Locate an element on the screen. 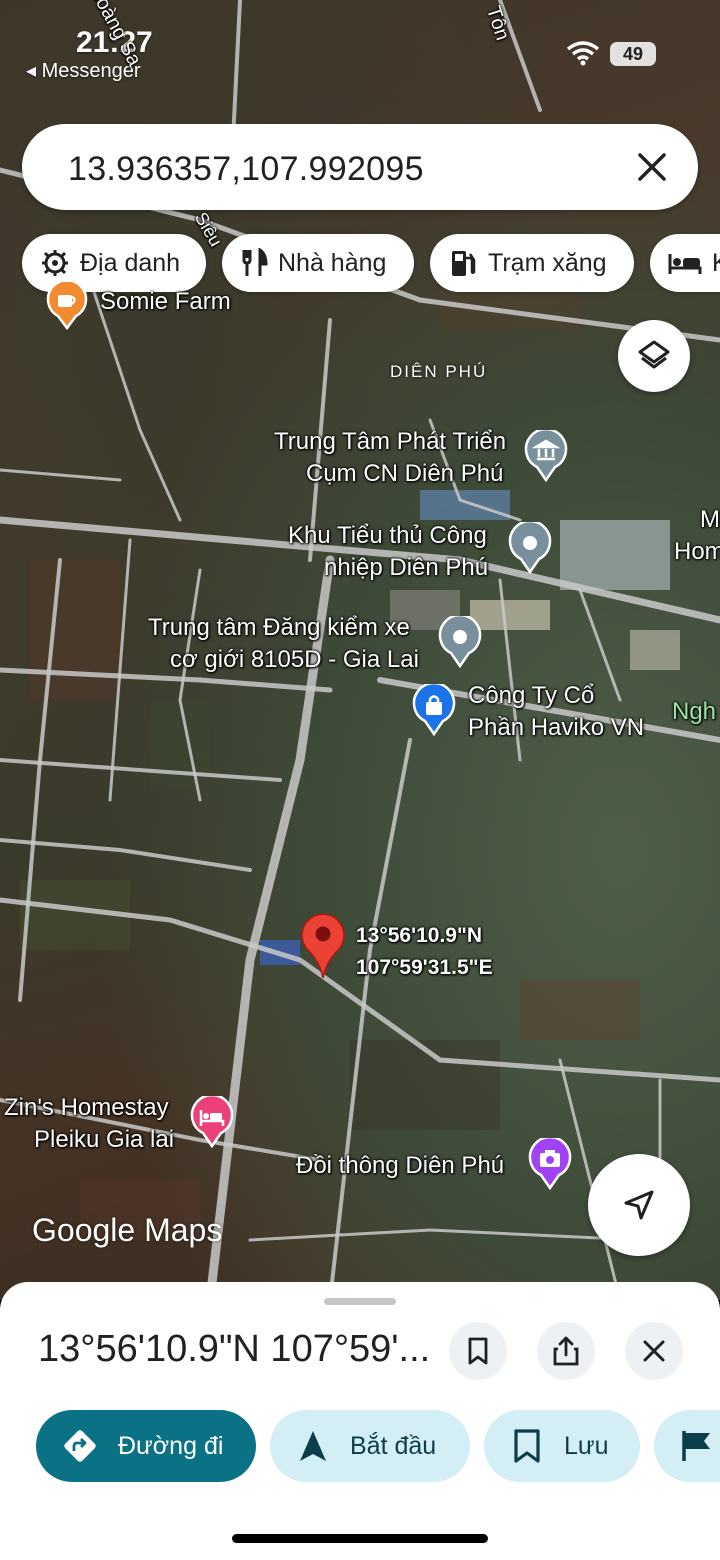  chip-hotels: K is located at coordinates (685, 263).